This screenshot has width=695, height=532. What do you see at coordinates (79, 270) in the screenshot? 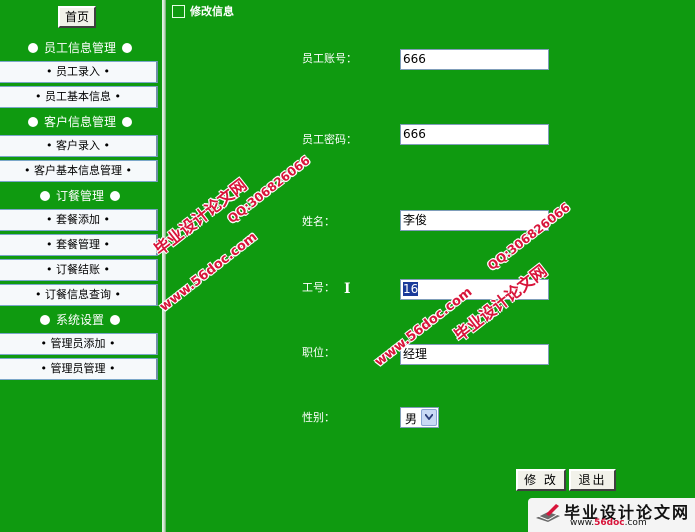
I see `menu-item-order-checkout: • 订餐结账 •` at bounding box center [79, 270].